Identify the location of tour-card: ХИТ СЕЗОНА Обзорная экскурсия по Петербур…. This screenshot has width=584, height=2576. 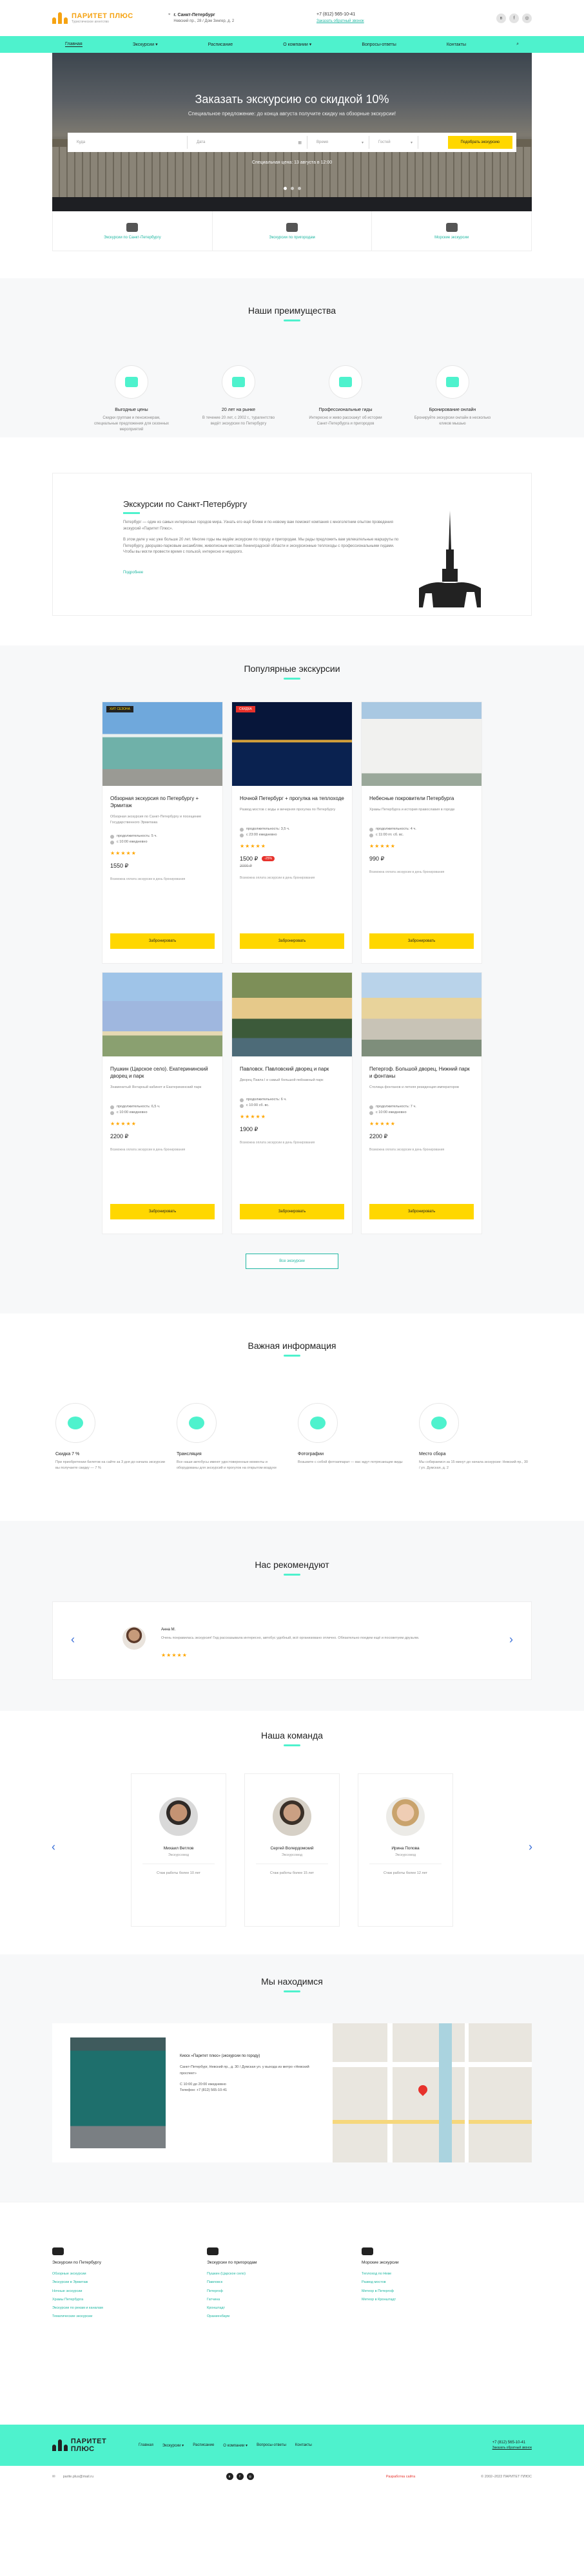
(162, 832).